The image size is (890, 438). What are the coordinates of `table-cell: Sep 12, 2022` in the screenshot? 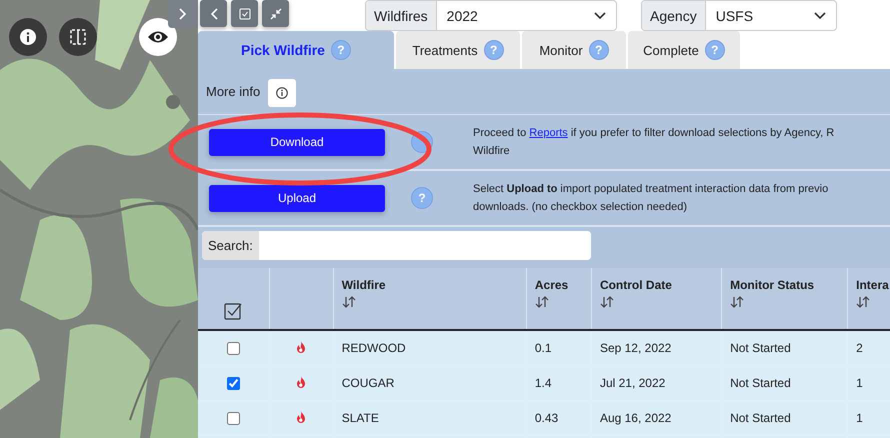 It's located at (636, 348).